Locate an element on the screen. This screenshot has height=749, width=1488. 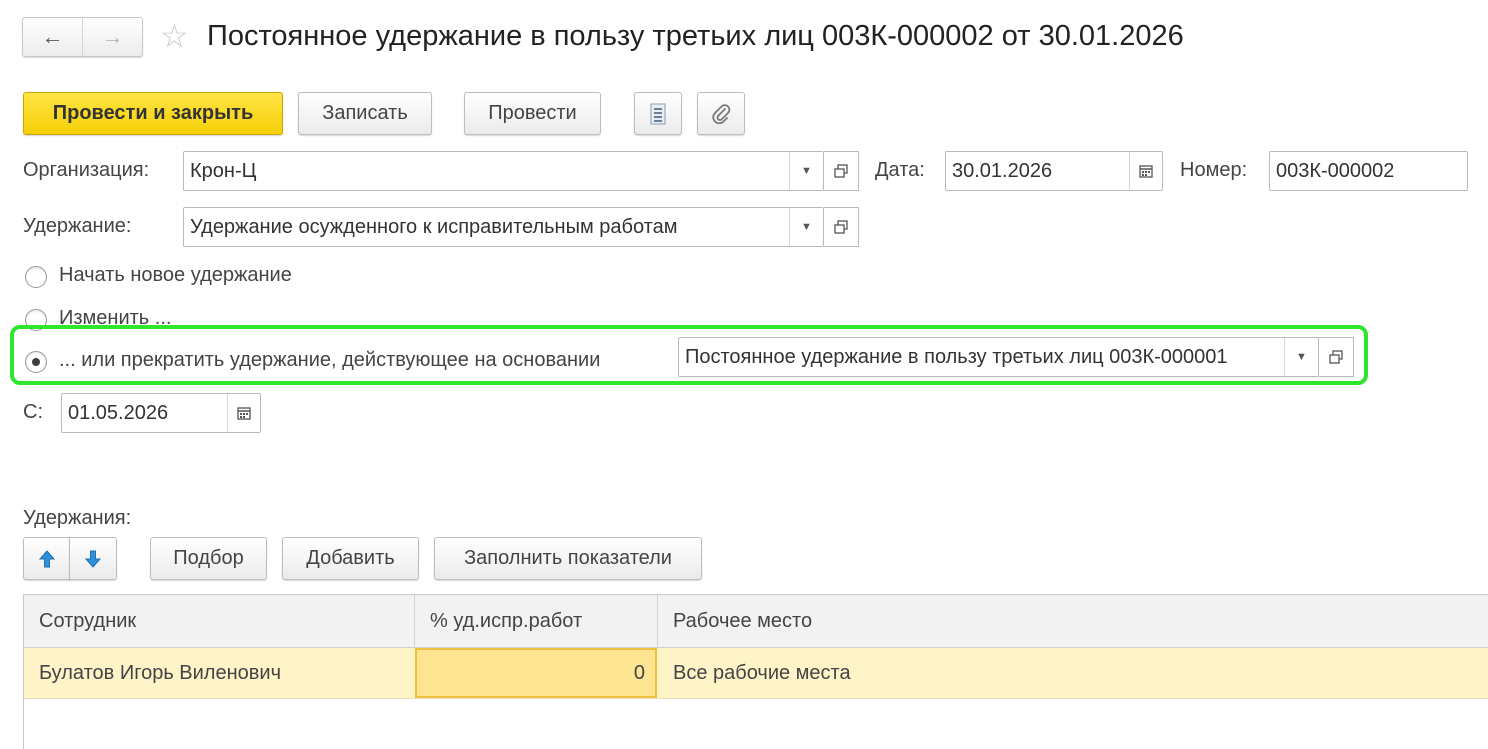
arrow-up-icon is located at coordinates (46, 558).